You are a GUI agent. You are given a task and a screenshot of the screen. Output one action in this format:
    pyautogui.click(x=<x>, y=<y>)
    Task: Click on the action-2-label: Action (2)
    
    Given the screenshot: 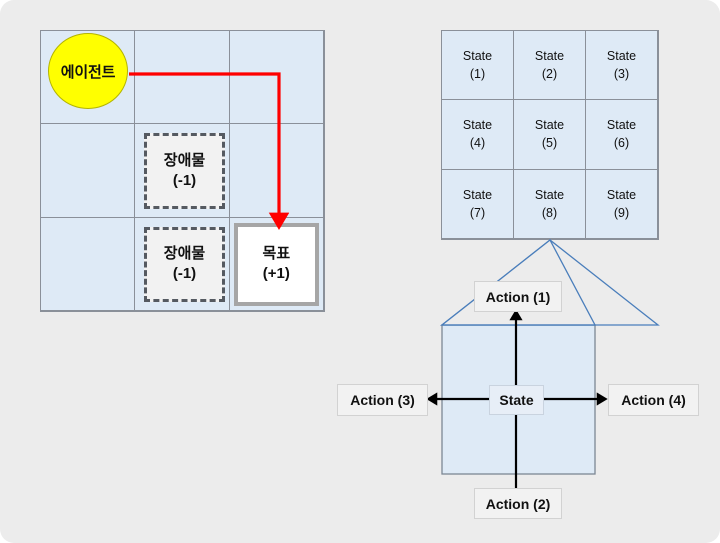 What is the action you would take?
    pyautogui.click(x=518, y=503)
    